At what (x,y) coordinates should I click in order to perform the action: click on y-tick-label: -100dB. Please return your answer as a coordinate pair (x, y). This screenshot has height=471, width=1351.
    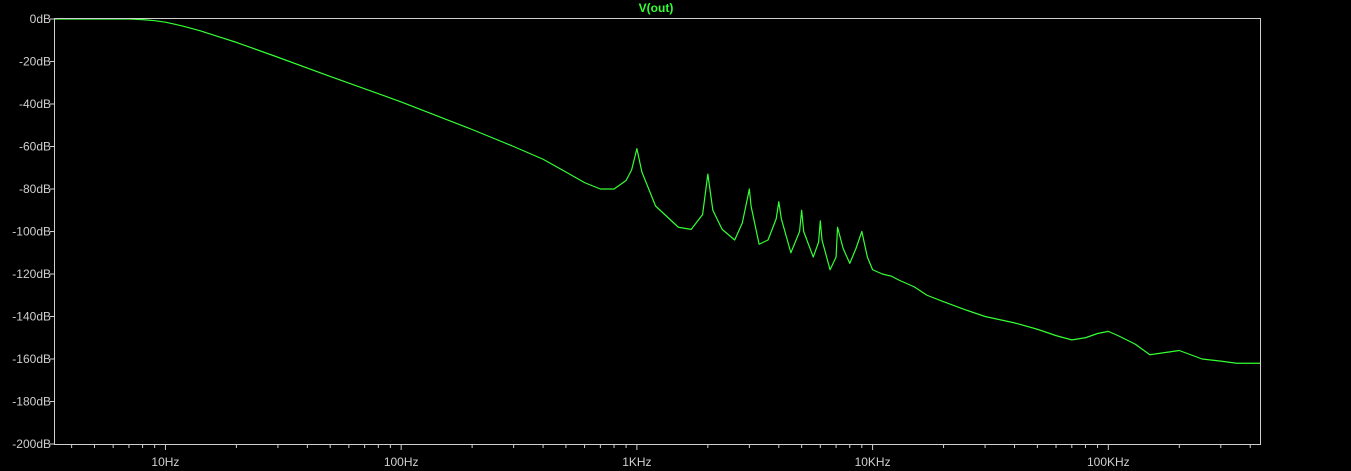
    Looking at the image, I should click on (31, 232).